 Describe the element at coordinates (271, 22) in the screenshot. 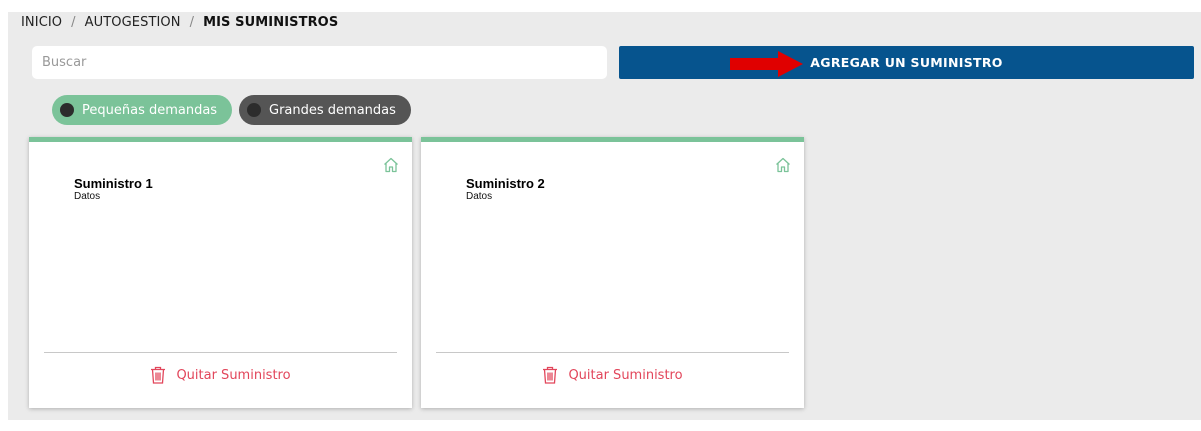

I see `breadcrumb-current: MIS SUMINISTROS` at that location.